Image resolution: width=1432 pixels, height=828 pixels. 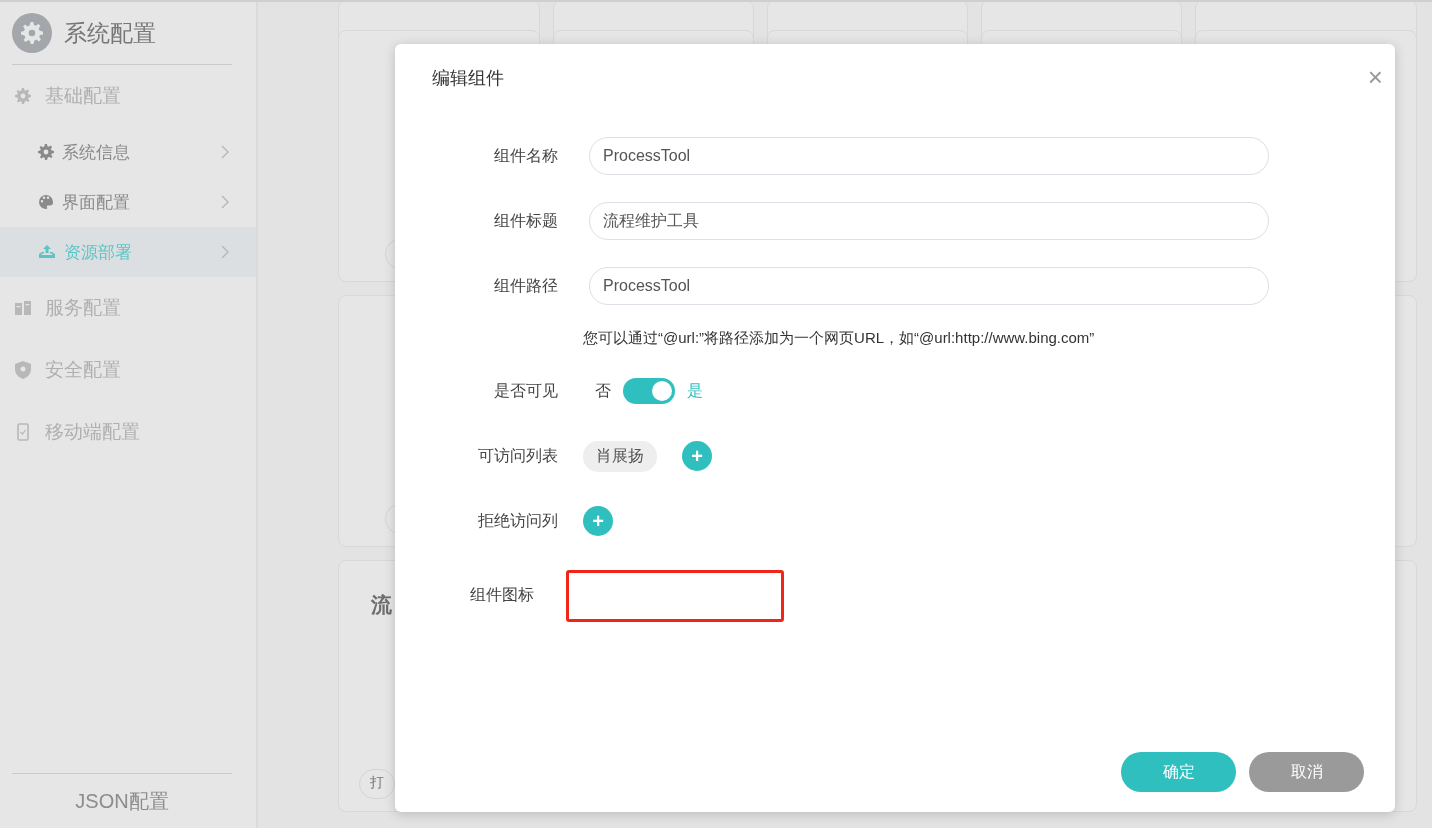 What do you see at coordinates (128, 152) in the screenshot?
I see `sidebar-item: 系统信息` at bounding box center [128, 152].